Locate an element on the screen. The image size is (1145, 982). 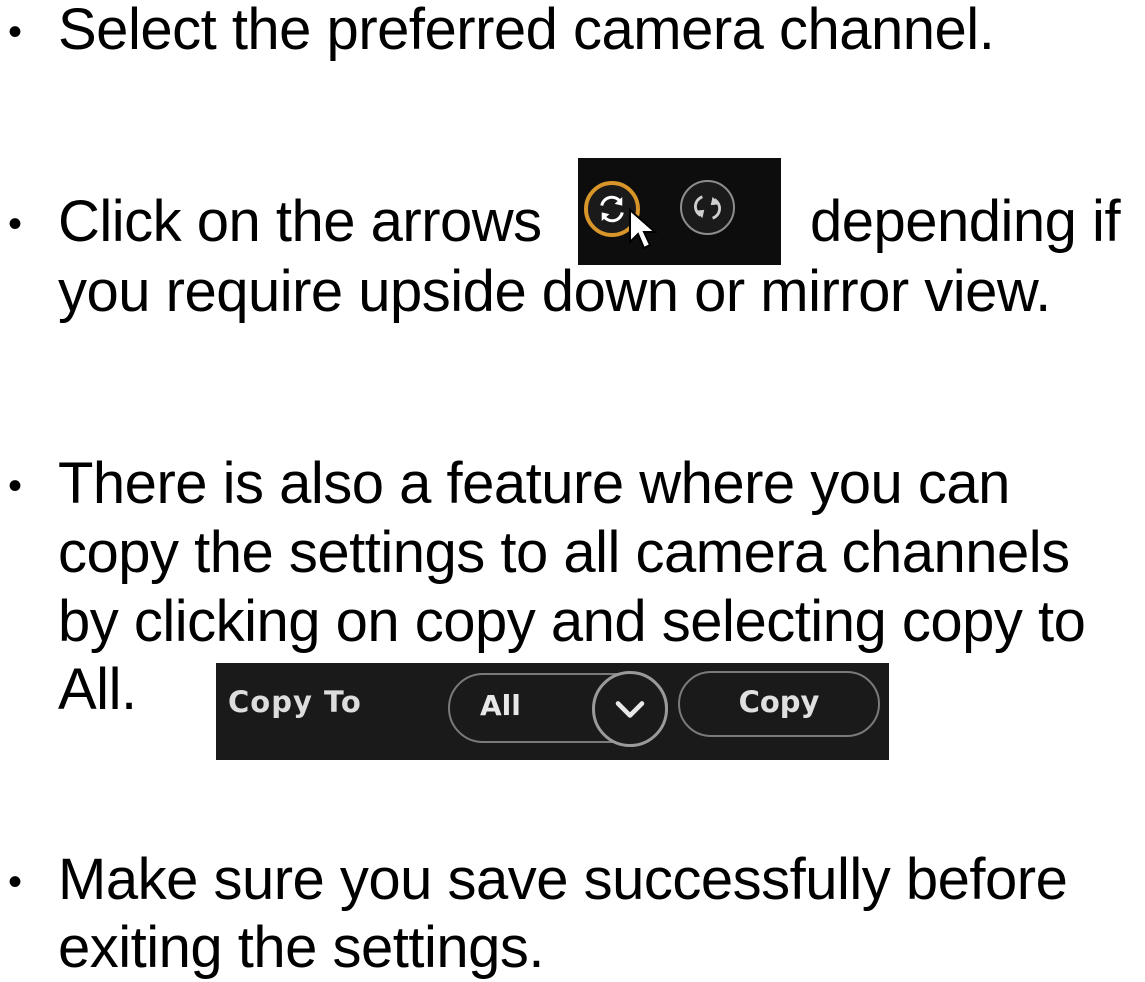
instruction-click-arrows-cont: depending if is located at coordinates (965, 221).